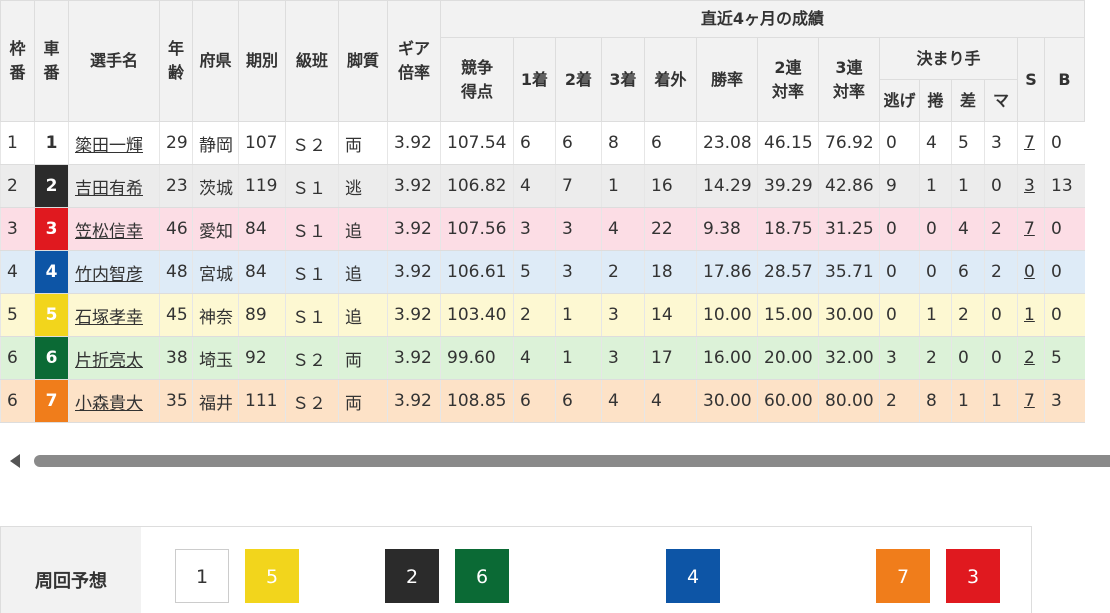 The height and width of the screenshot is (613, 1110). Describe the element at coordinates (727, 401) in the screenshot. I see `win-cell: 30.00` at that location.